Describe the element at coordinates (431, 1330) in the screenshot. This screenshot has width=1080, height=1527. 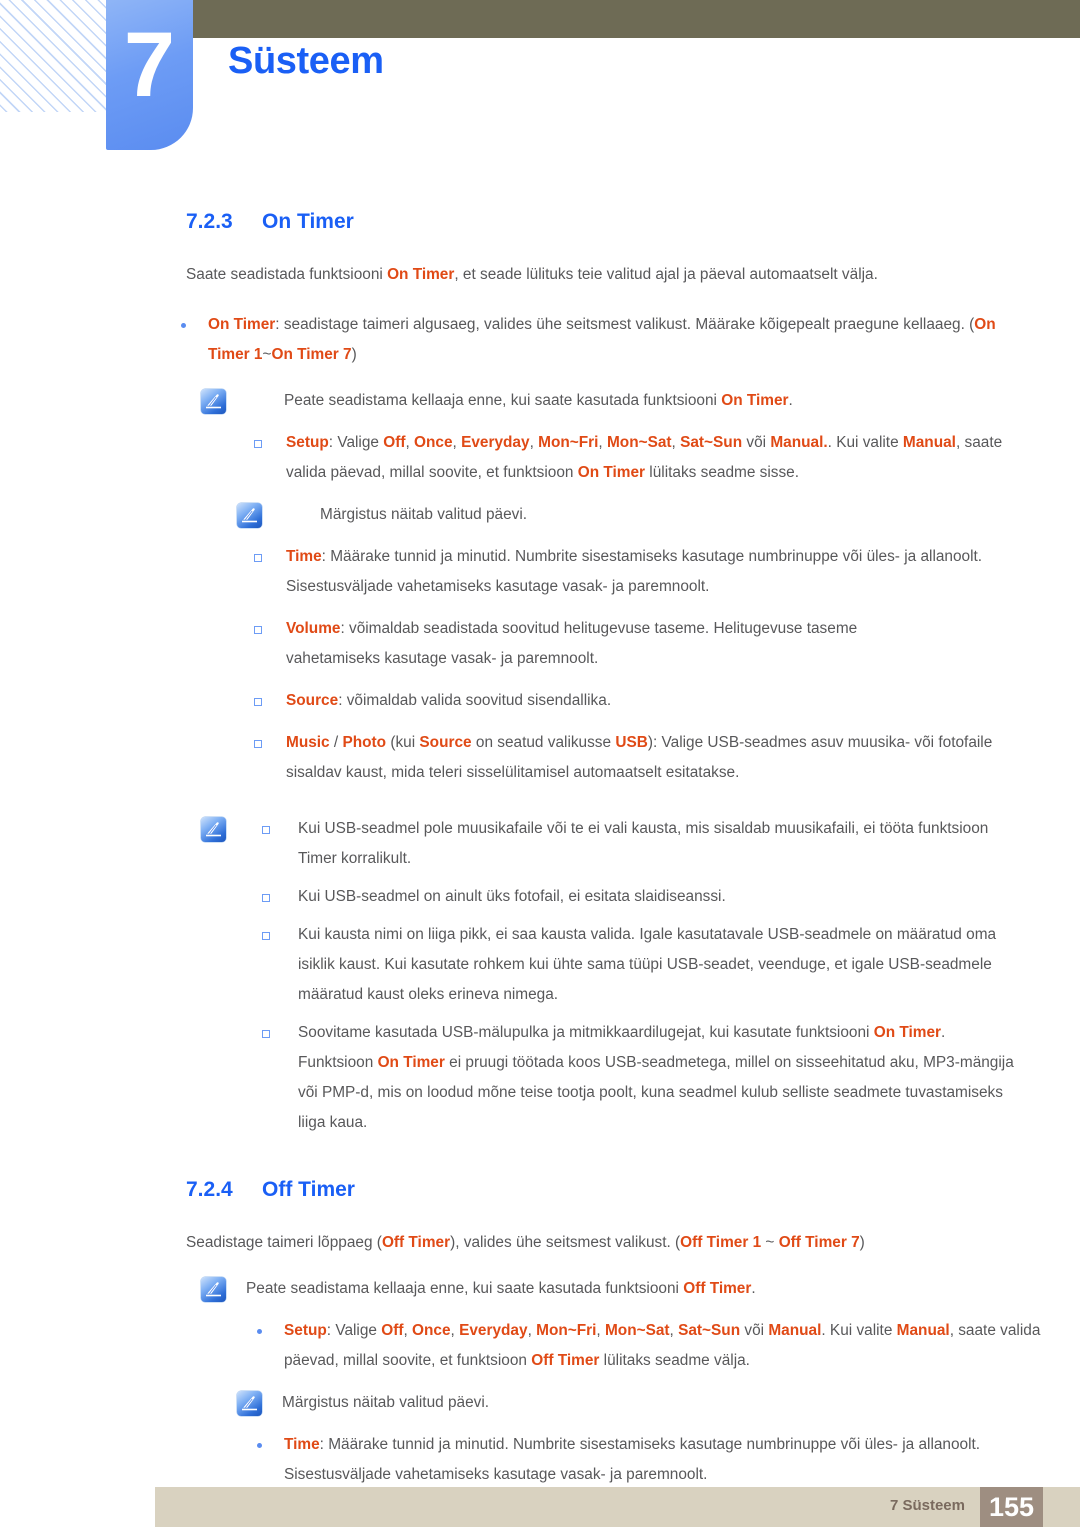
I see `highlight-once: Once` at that location.